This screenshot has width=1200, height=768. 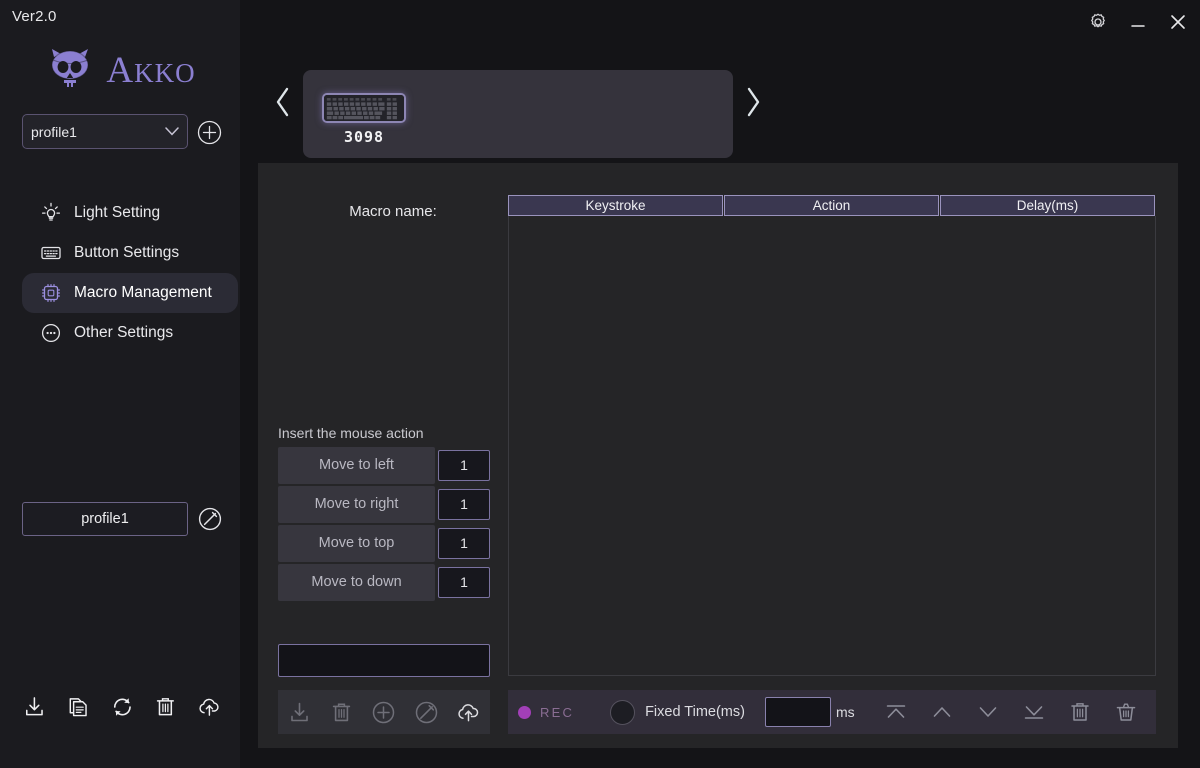 I want to click on profile-select: profile1, so click(x=105, y=131).